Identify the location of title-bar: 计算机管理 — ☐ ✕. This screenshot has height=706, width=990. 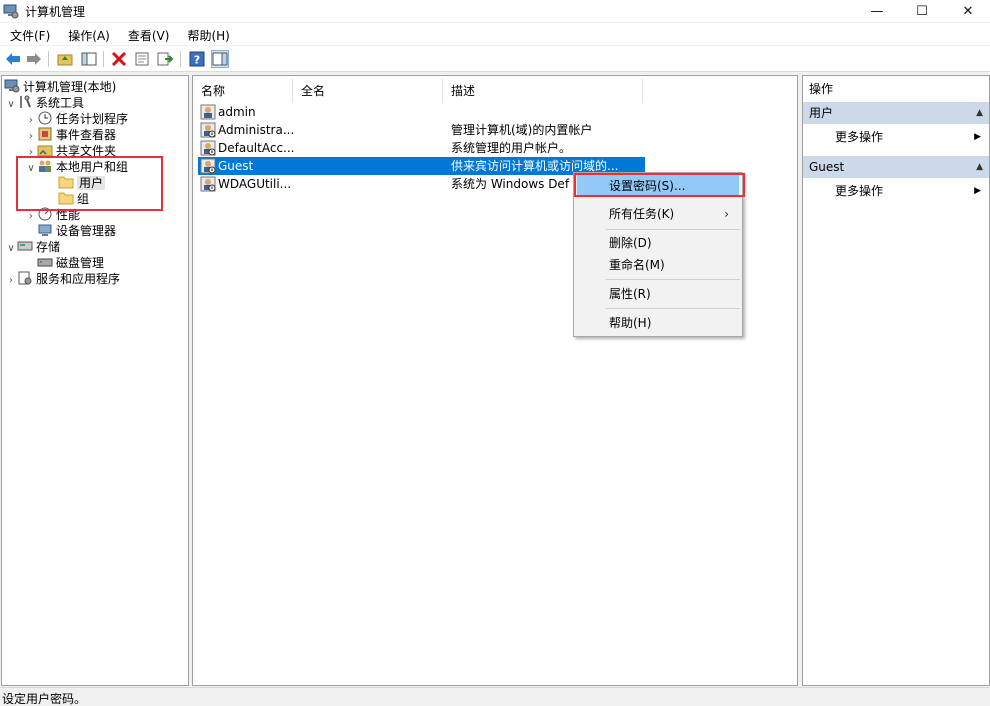
(495, 11).